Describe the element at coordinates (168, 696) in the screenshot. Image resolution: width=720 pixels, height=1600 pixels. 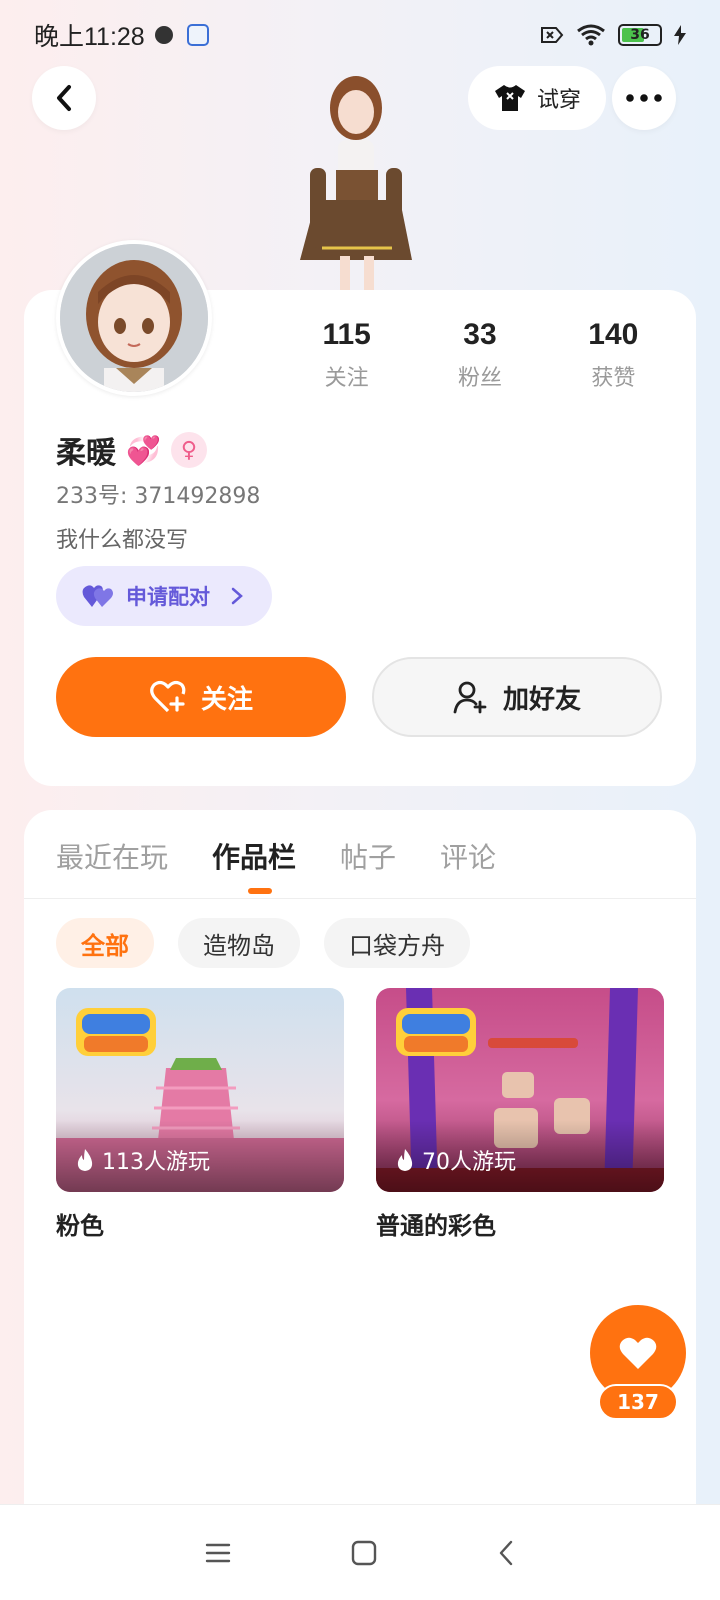
I see `heart-plus-icon` at that location.